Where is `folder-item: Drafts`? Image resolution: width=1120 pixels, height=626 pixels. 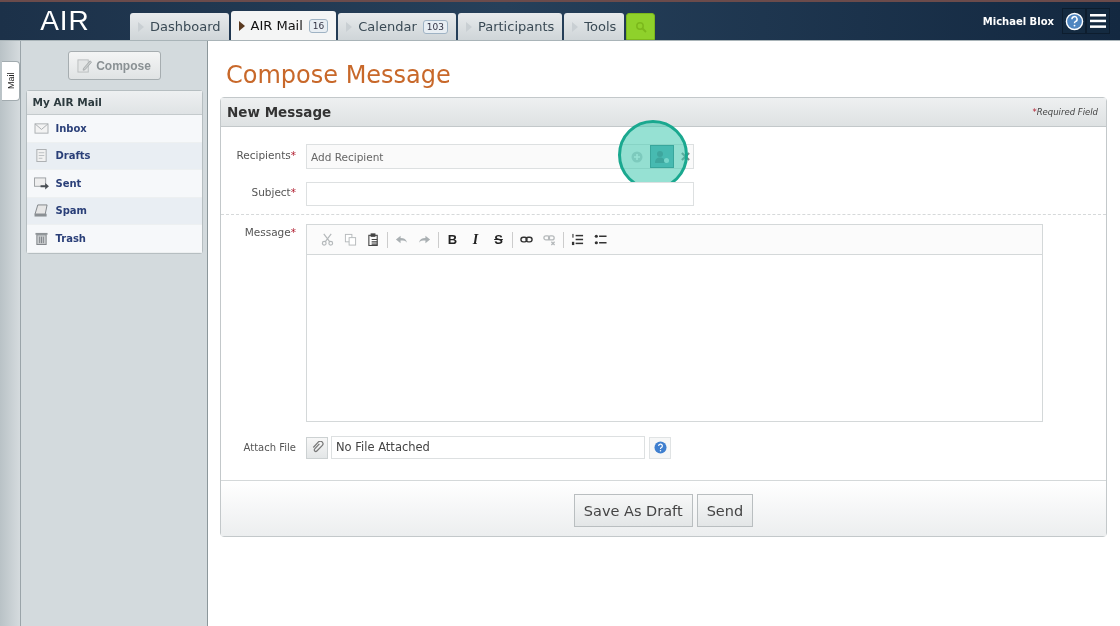
folder-item: Drafts is located at coordinates (114, 156).